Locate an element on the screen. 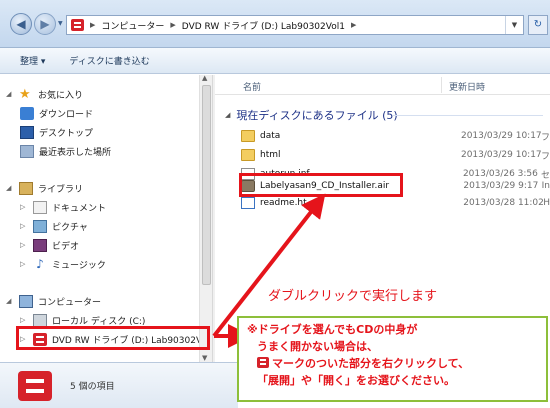 This screenshot has width=550, height=408. note-line: 「展開」や「開く」をお選びください。 is located at coordinates (356, 380).